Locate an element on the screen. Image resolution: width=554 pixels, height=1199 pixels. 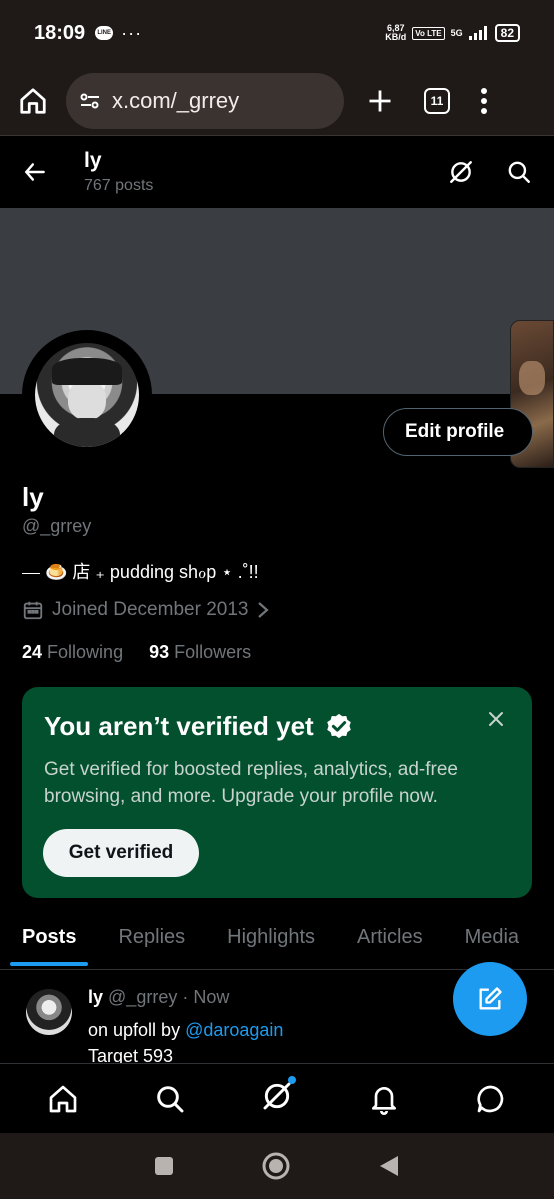
tab-highlights: Highlights is located at coordinates (271, 937).